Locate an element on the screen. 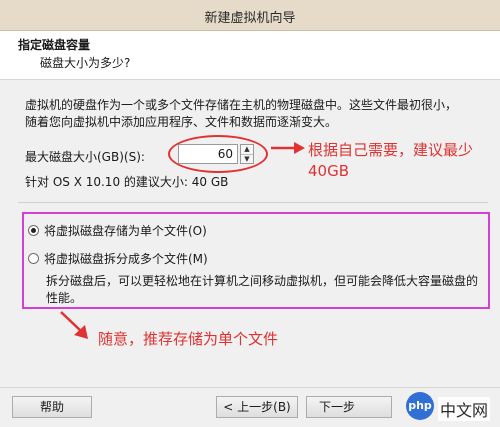  title-bar: 新建虚拟机向导 is located at coordinates (250, 15).